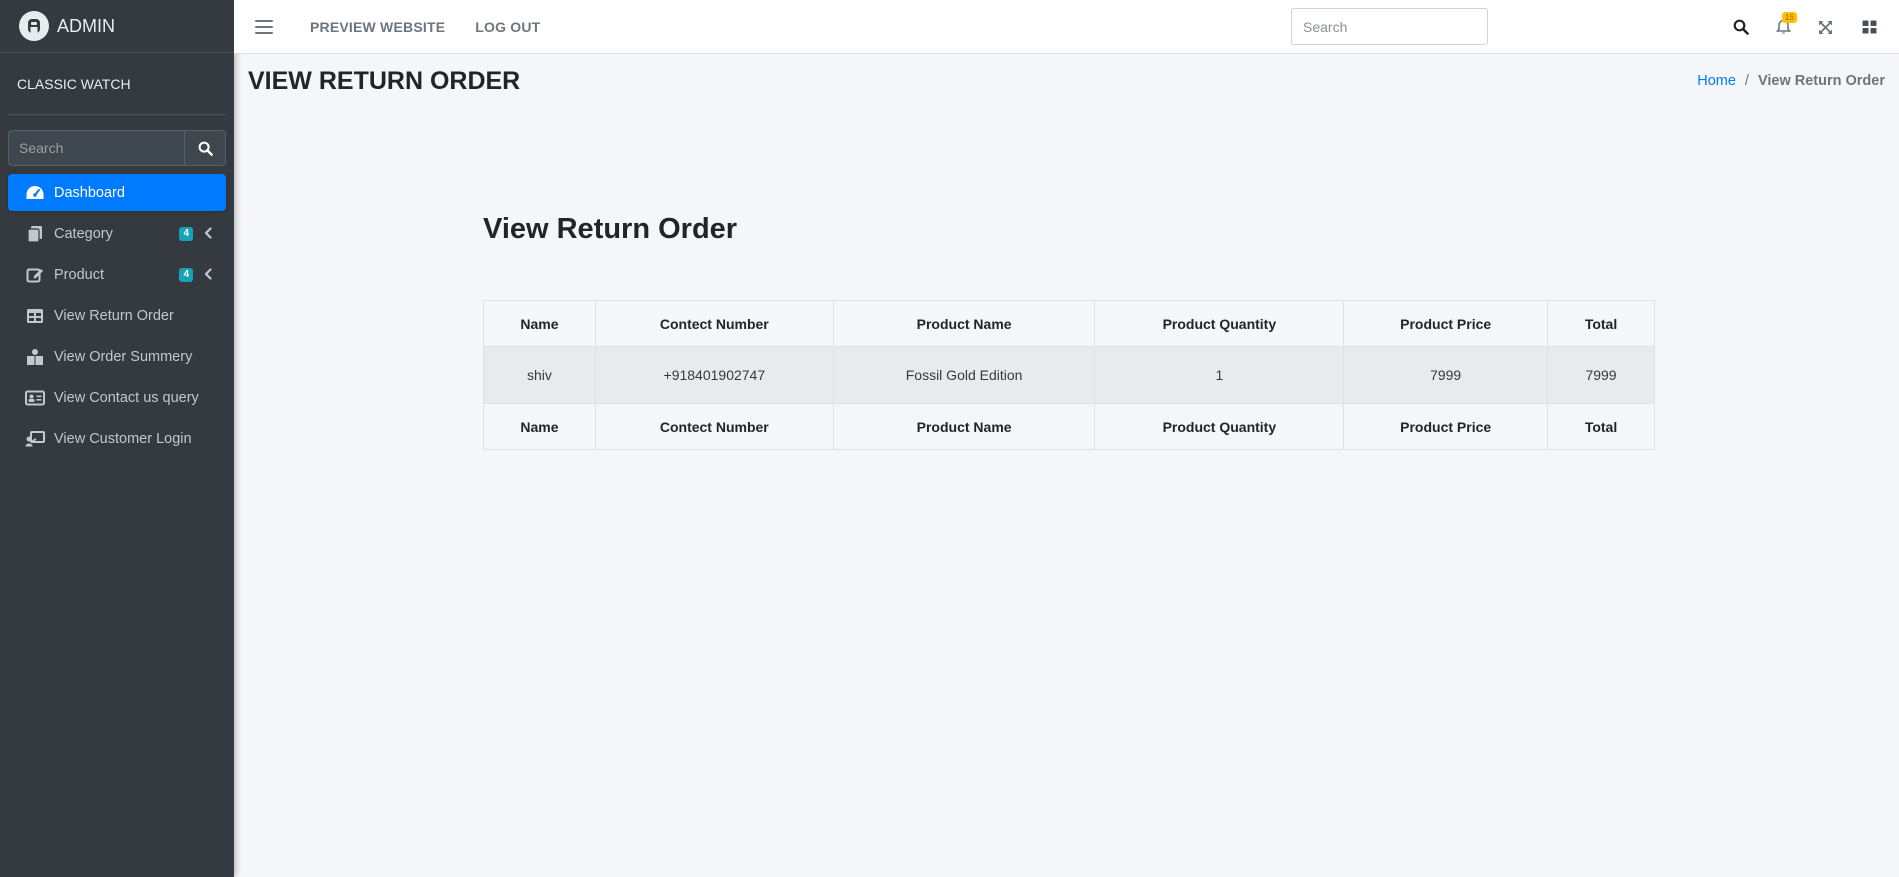 The width and height of the screenshot is (1899, 877). What do you see at coordinates (964, 426) in the screenshot?
I see `footer-header-product-name: Product Name` at bounding box center [964, 426].